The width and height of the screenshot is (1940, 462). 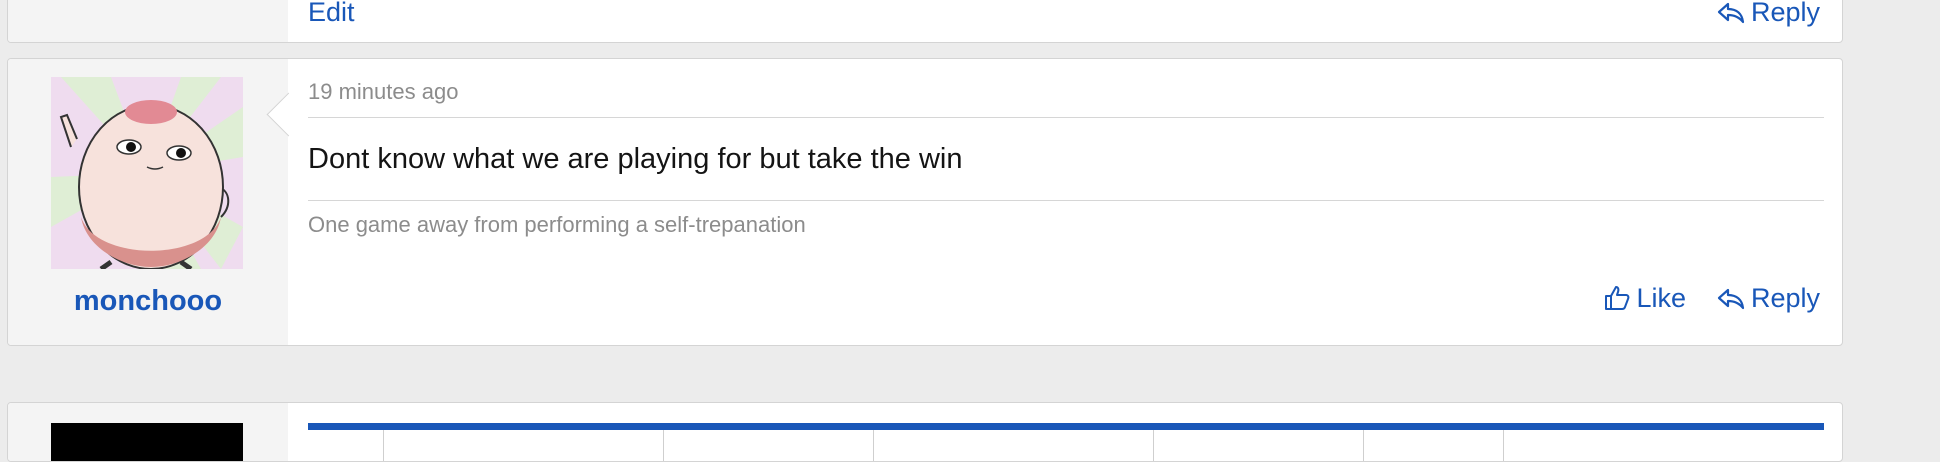 What do you see at coordinates (1065, 21) in the screenshot?
I see `previous-post-content: Edit Reply` at bounding box center [1065, 21].